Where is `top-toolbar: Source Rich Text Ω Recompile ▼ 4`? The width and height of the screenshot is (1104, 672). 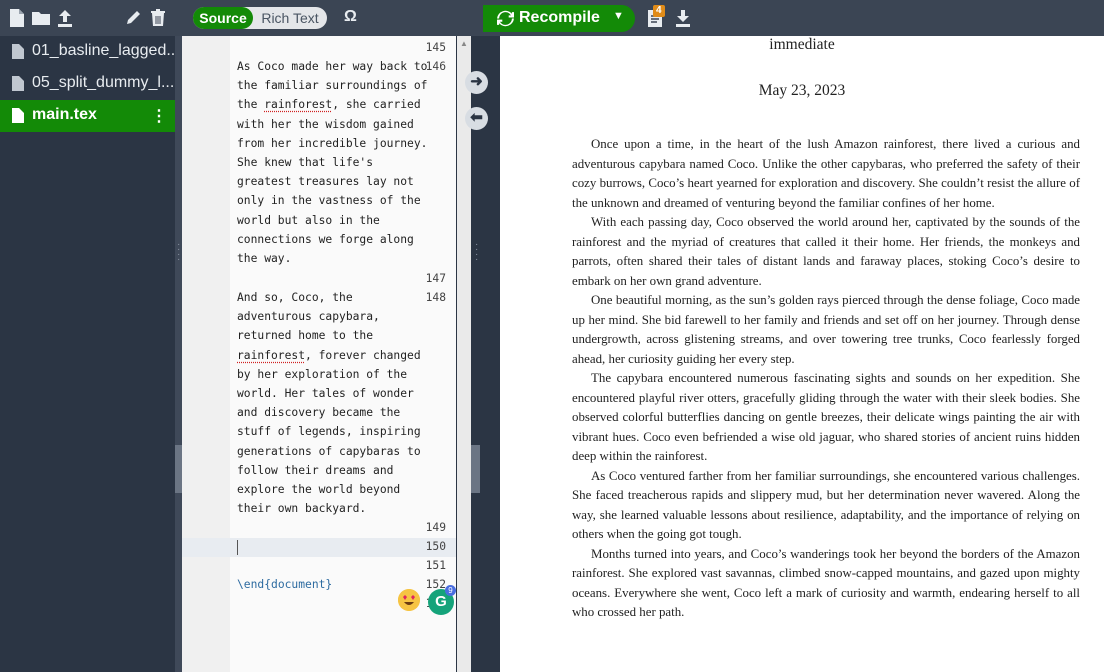 top-toolbar: Source Rich Text Ω Recompile ▼ 4 is located at coordinates (552, 18).